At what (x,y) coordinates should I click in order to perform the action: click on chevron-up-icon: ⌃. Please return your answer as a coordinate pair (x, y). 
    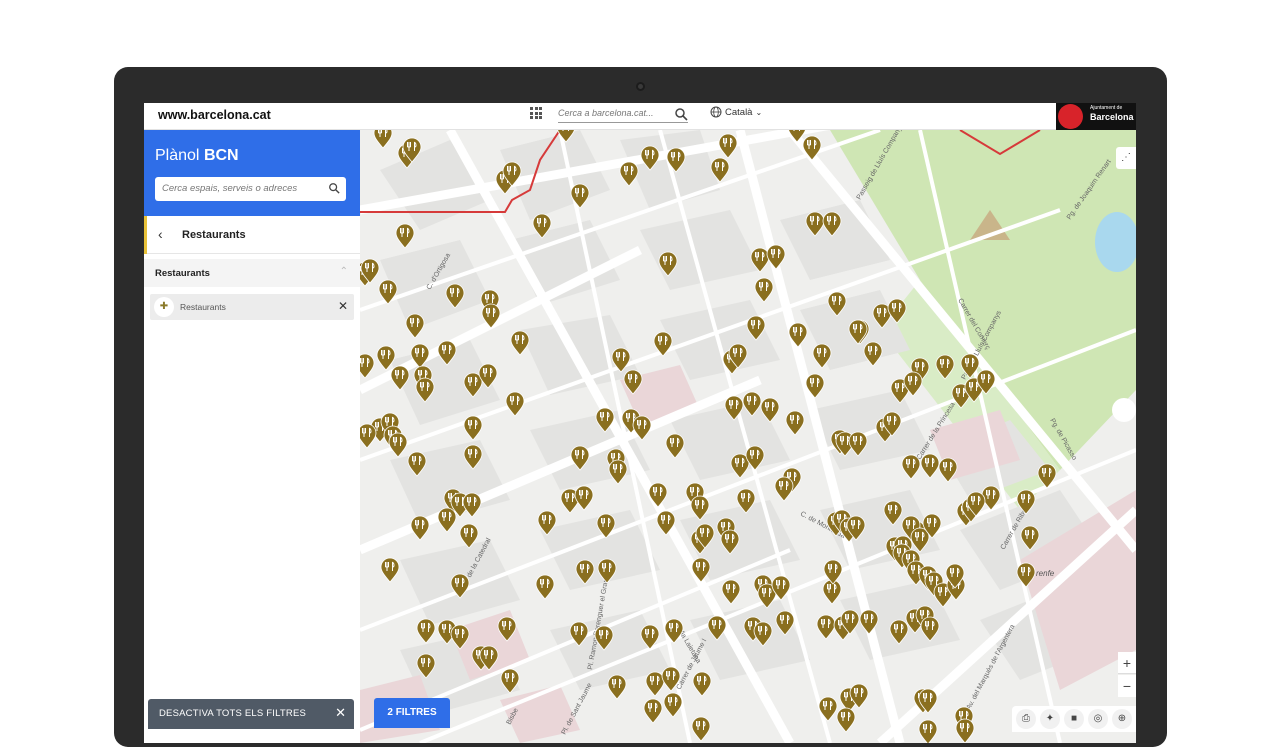
    Looking at the image, I should click on (344, 271).